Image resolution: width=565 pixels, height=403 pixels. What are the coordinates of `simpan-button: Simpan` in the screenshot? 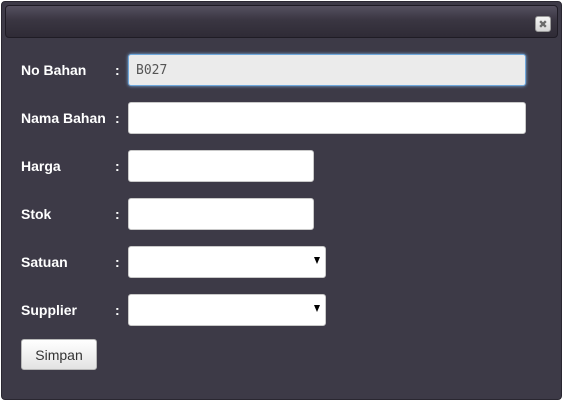 It's located at (59, 354).